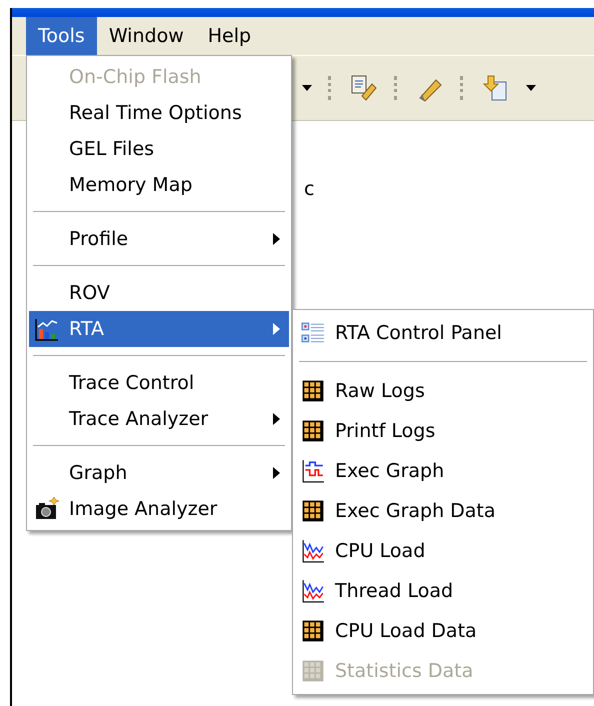 Image resolution: width=594 pixels, height=706 pixels. Describe the element at coordinates (159, 509) in the screenshot. I see `menu-entry: Image Analyzer` at that location.